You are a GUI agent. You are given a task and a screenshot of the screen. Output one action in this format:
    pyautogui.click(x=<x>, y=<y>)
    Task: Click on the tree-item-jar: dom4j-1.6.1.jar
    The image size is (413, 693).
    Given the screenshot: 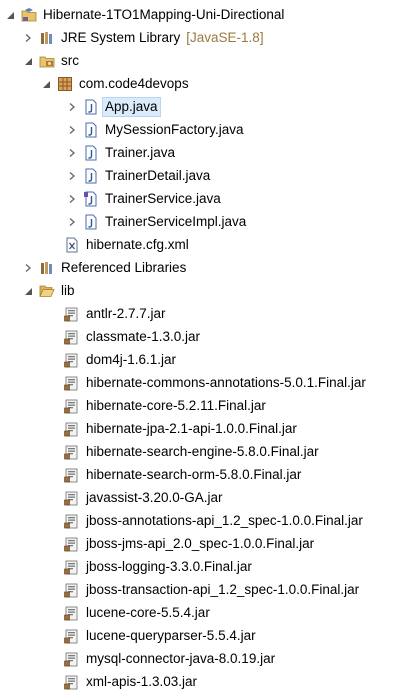 What is the action you would take?
    pyautogui.click(x=206, y=359)
    